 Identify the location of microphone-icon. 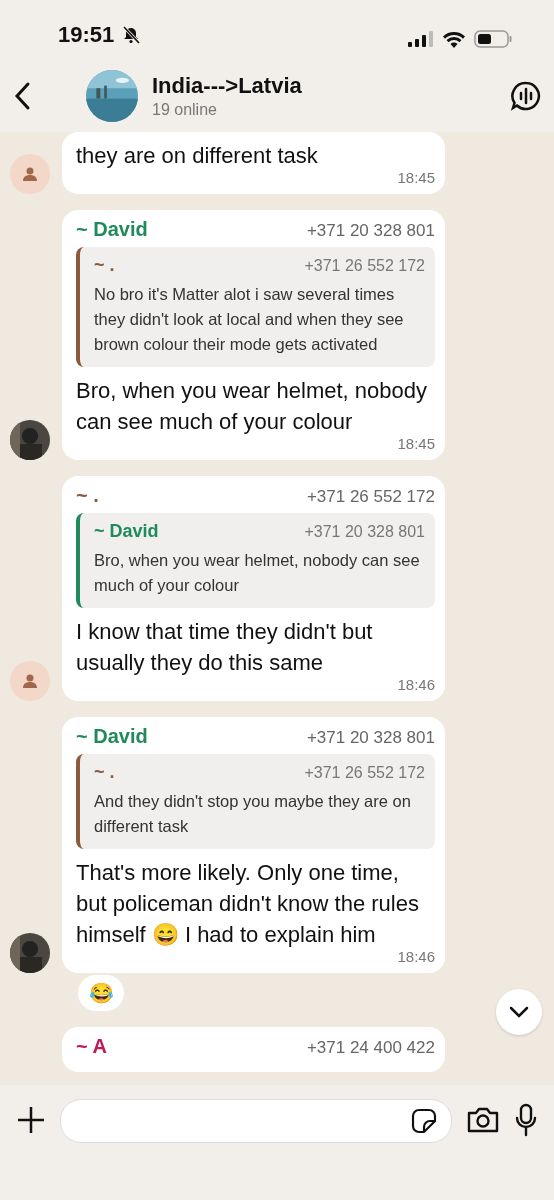
(526, 1120).